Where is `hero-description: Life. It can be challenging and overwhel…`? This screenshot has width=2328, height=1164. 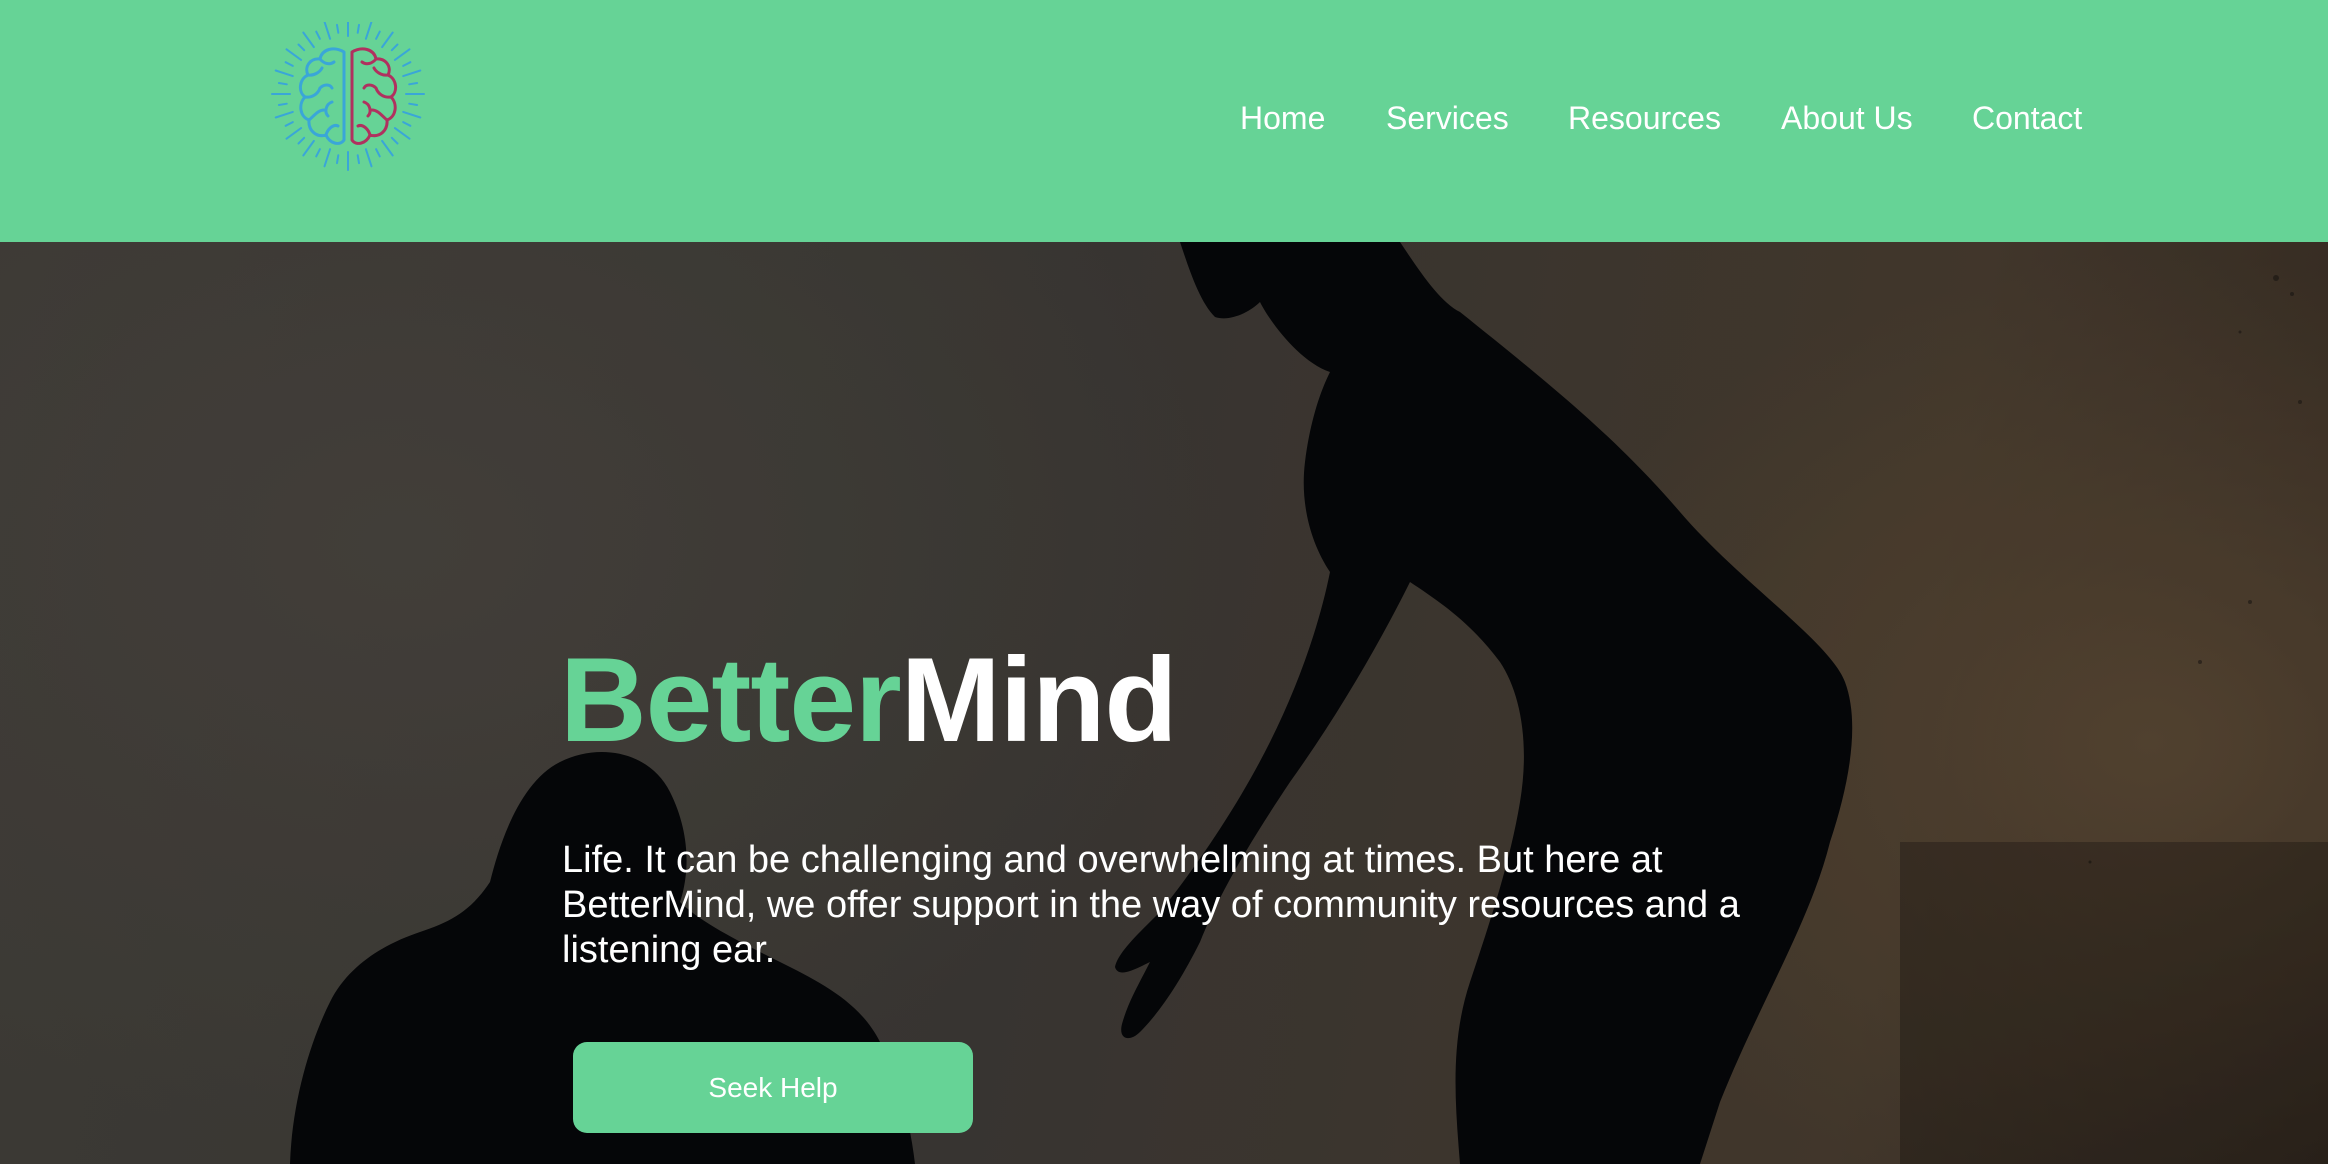 hero-description: Life. It can be challenging and overwhel… is located at coordinates (1151, 905).